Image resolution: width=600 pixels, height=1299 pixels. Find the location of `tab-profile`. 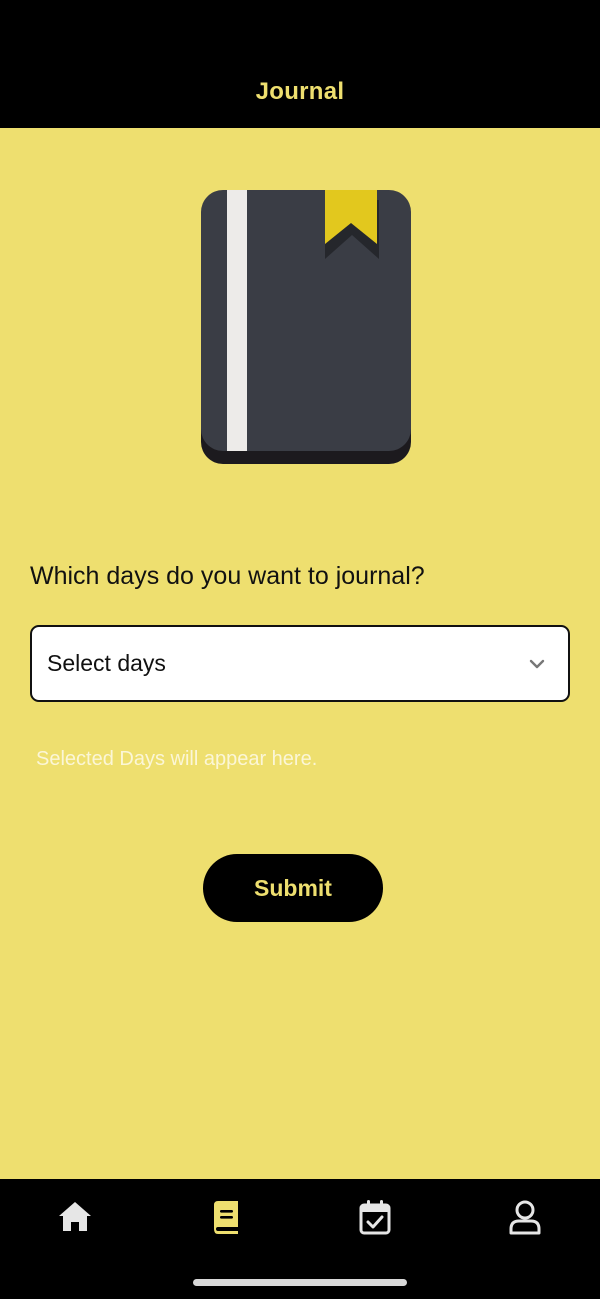

tab-profile is located at coordinates (525, 1217).